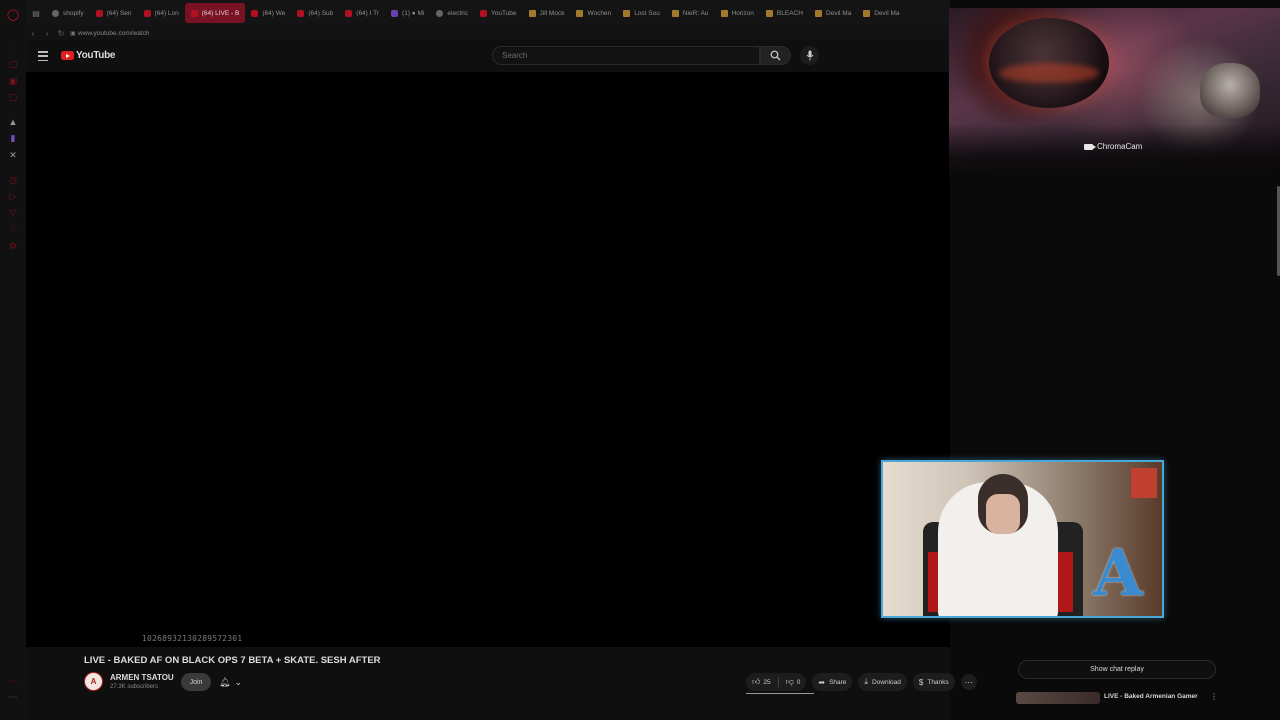 The height and width of the screenshot is (720, 1280). I want to click on subscriber-count: 27.3K subscribers, so click(134, 687).